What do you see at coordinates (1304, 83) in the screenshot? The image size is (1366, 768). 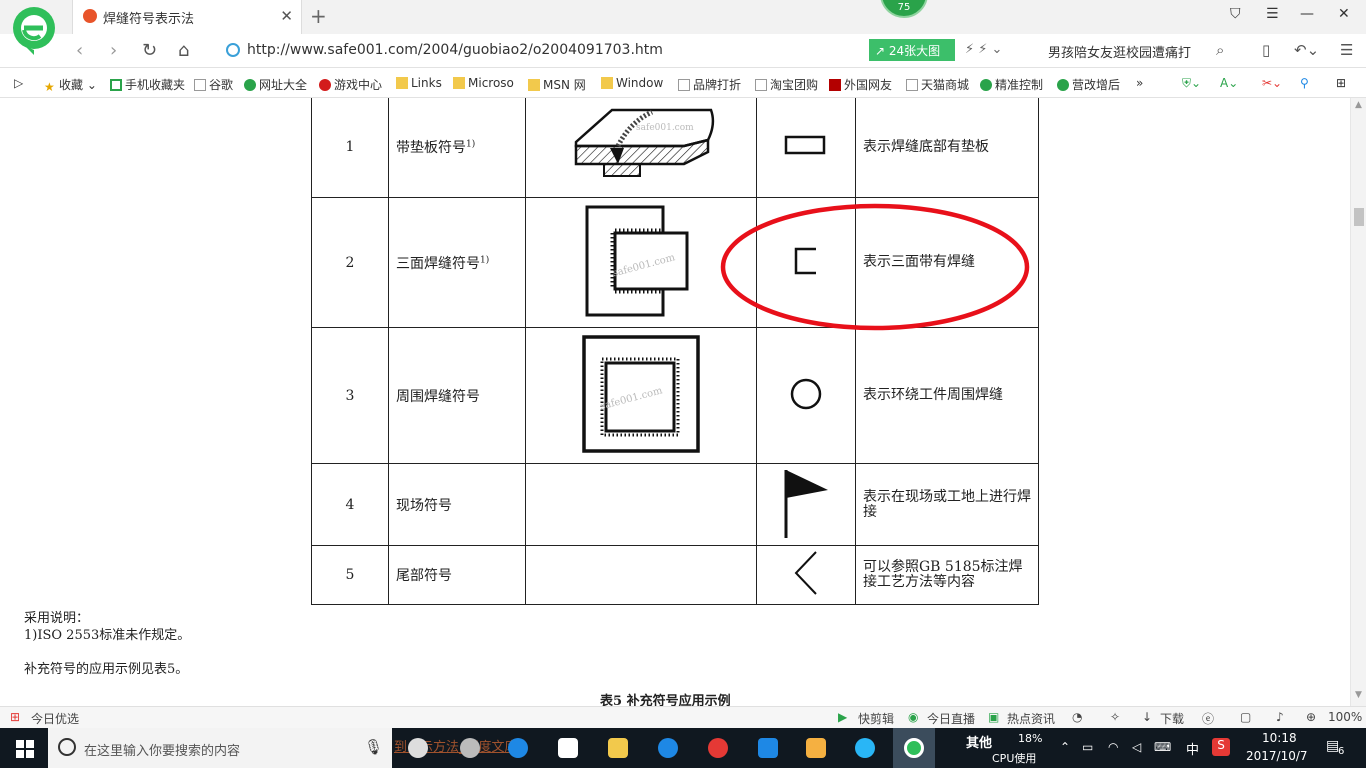 I see `magnifier-icon: ⚲` at bounding box center [1304, 83].